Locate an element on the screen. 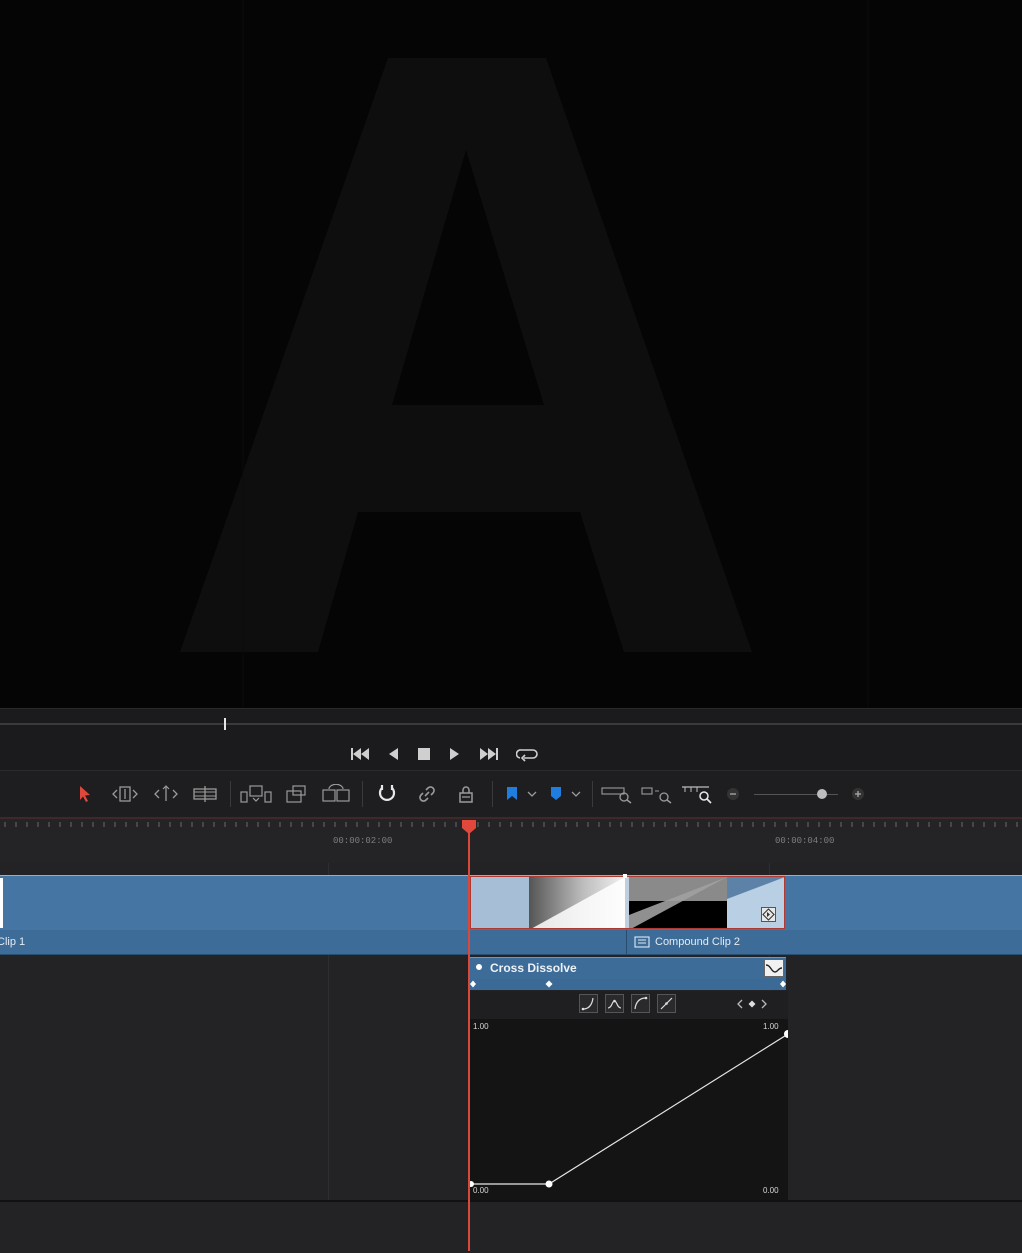 The image size is (1022, 1253). stop-icon is located at coordinates (424, 754).